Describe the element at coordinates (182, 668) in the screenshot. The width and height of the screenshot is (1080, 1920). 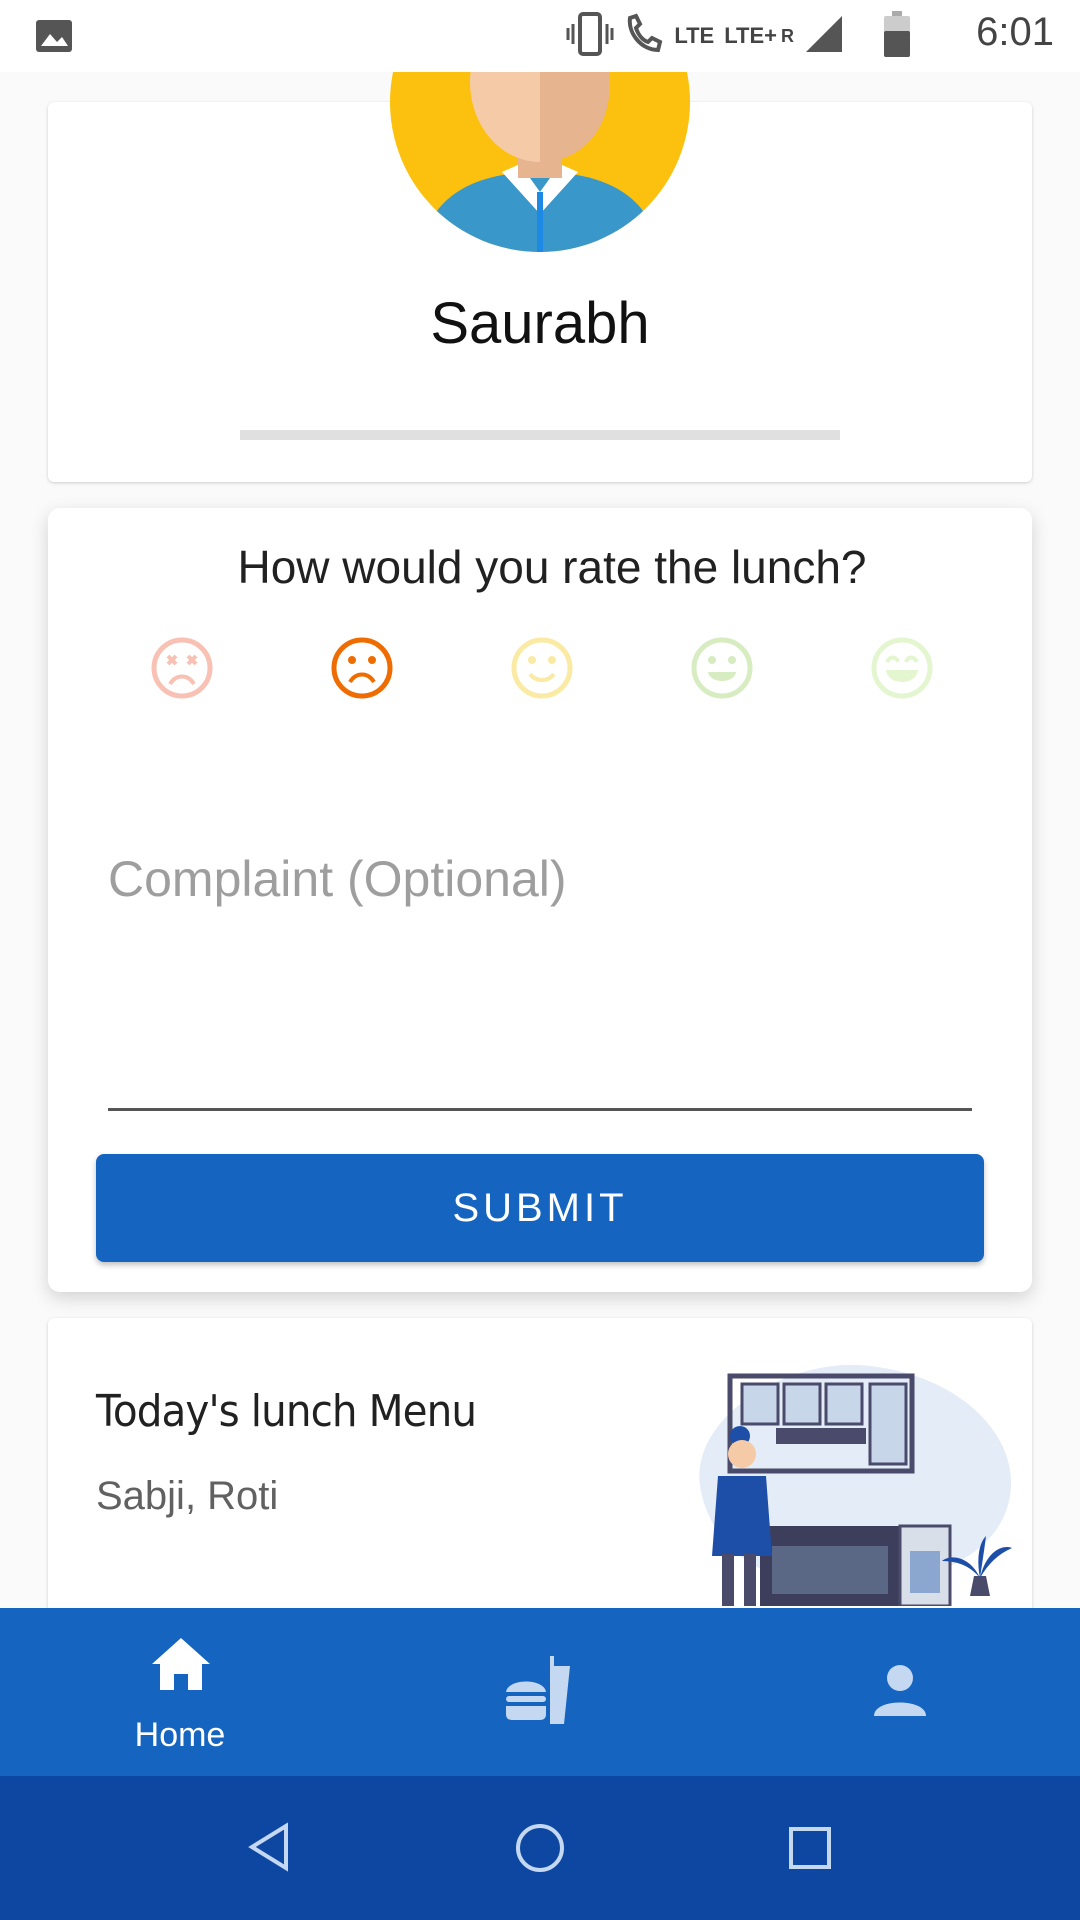
I see `very-dissatisfied-icon` at that location.